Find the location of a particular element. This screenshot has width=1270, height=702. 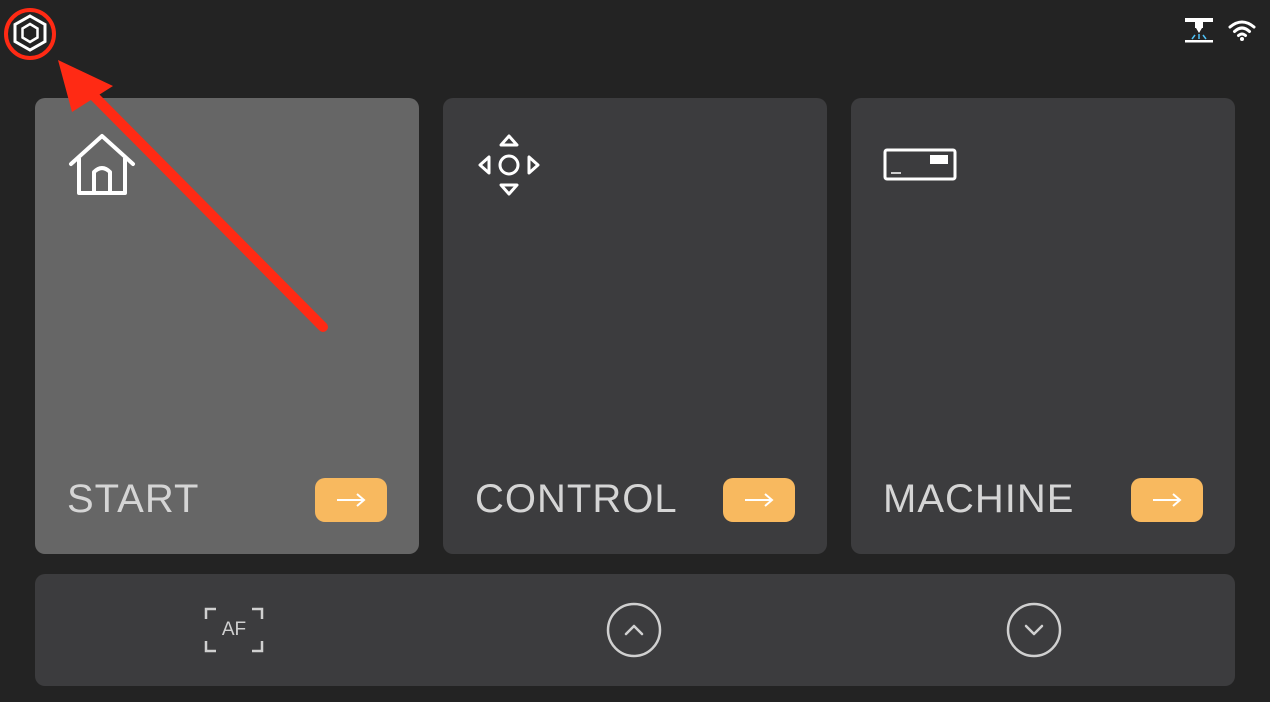

move-up-button is located at coordinates (634, 630).